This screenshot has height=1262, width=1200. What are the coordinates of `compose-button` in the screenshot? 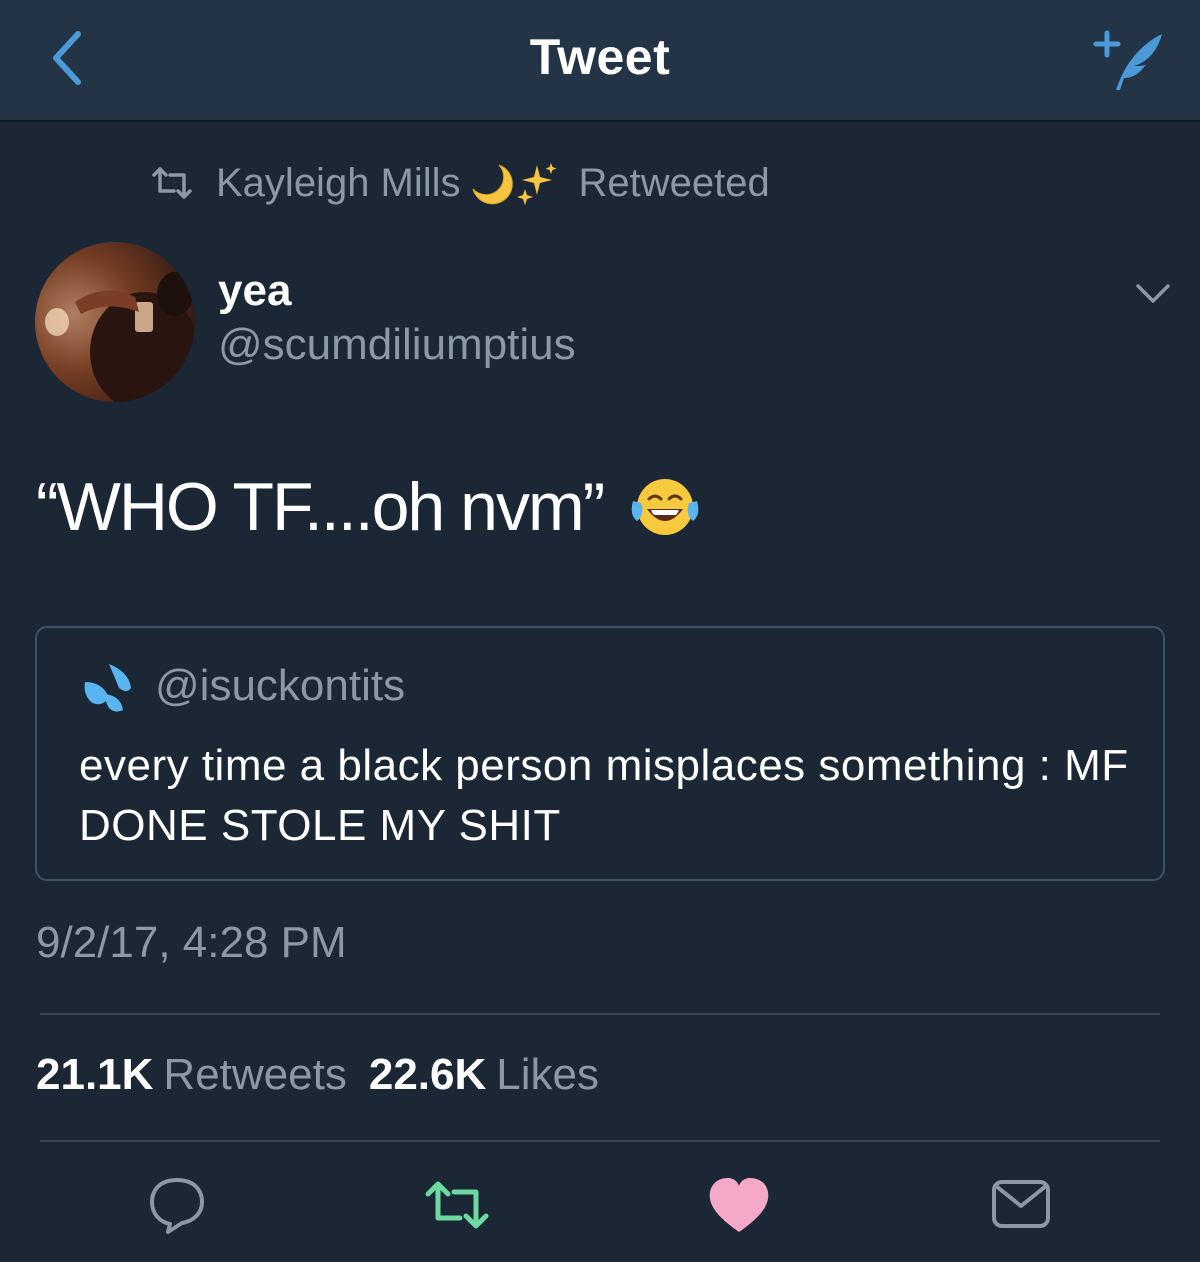 It's located at (1128, 61).